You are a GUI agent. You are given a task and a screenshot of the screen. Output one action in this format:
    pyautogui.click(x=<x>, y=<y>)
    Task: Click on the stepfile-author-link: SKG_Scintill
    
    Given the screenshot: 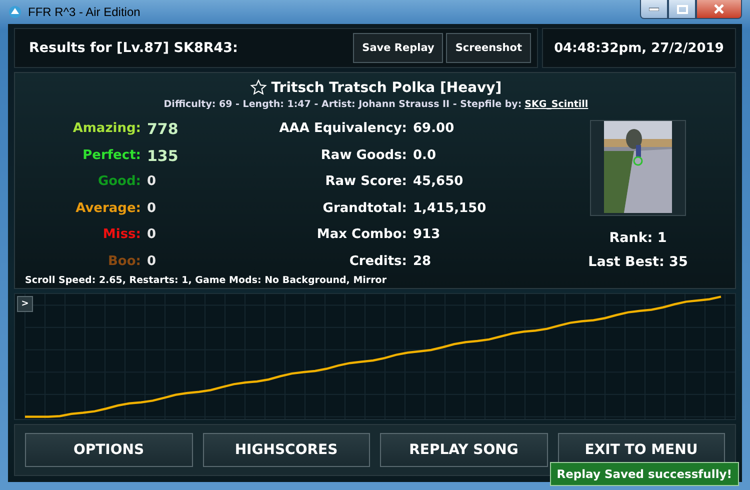 What is the action you would take?
    pyautogui.click(x=556, y=104)
    